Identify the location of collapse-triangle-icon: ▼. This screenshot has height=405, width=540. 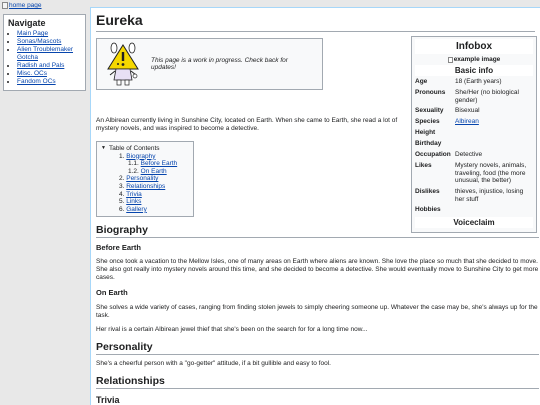
(103, 149).